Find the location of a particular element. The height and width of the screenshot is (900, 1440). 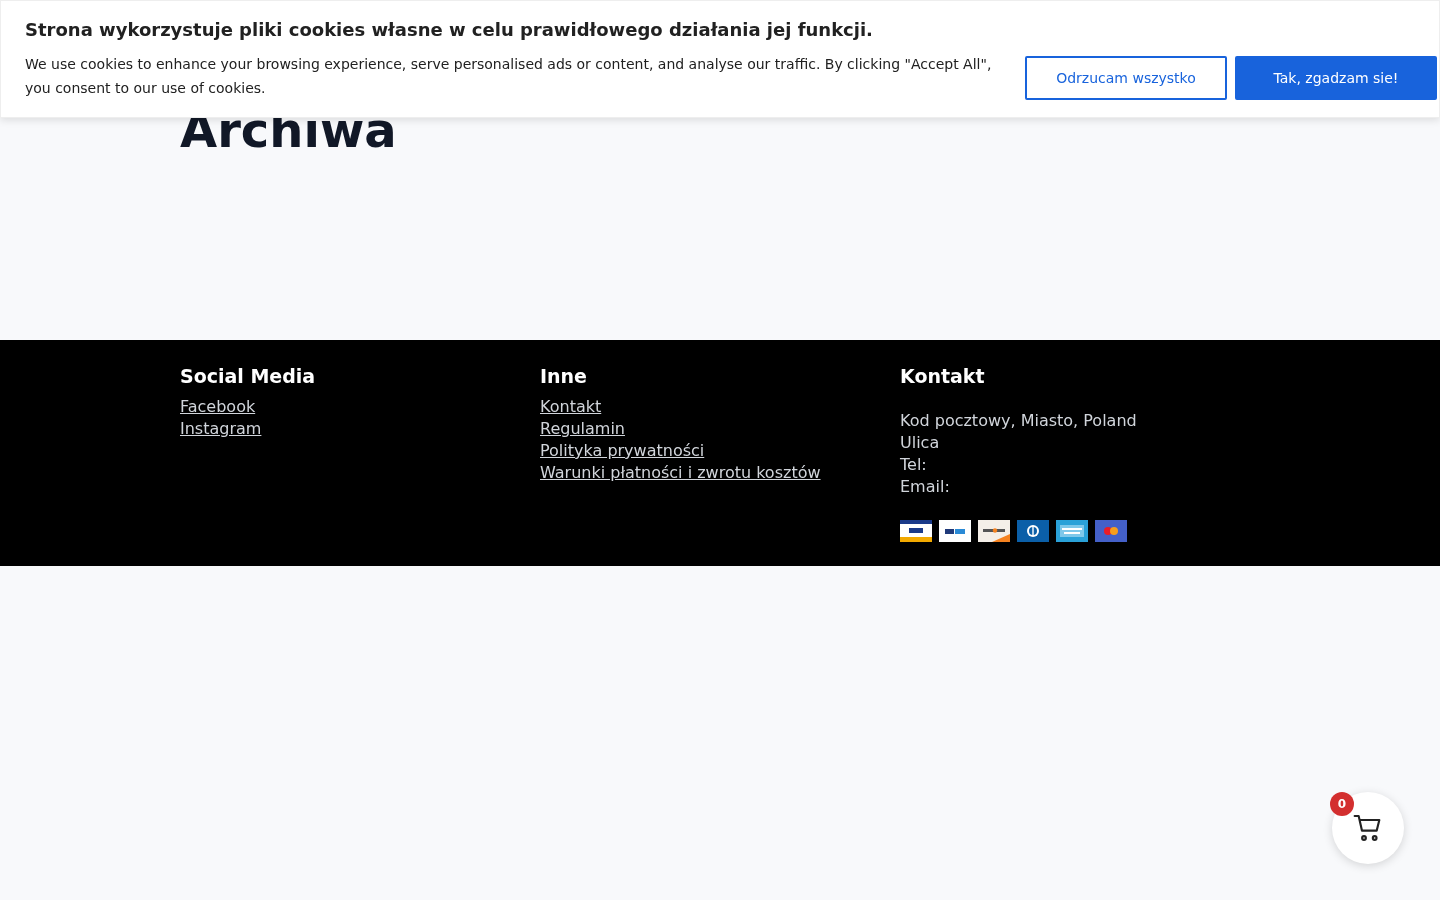

accept-button: Tak, zgadzam sie! is located at coordinates (1336, 78).